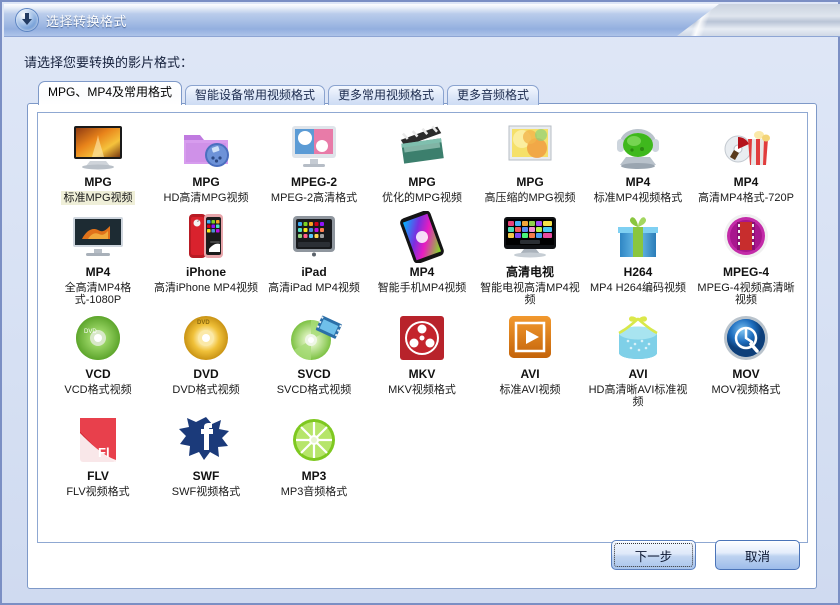  Describe the element at coordinates (746, 147) in the screenshot. I see `popcorn-disc-icon` at that location.